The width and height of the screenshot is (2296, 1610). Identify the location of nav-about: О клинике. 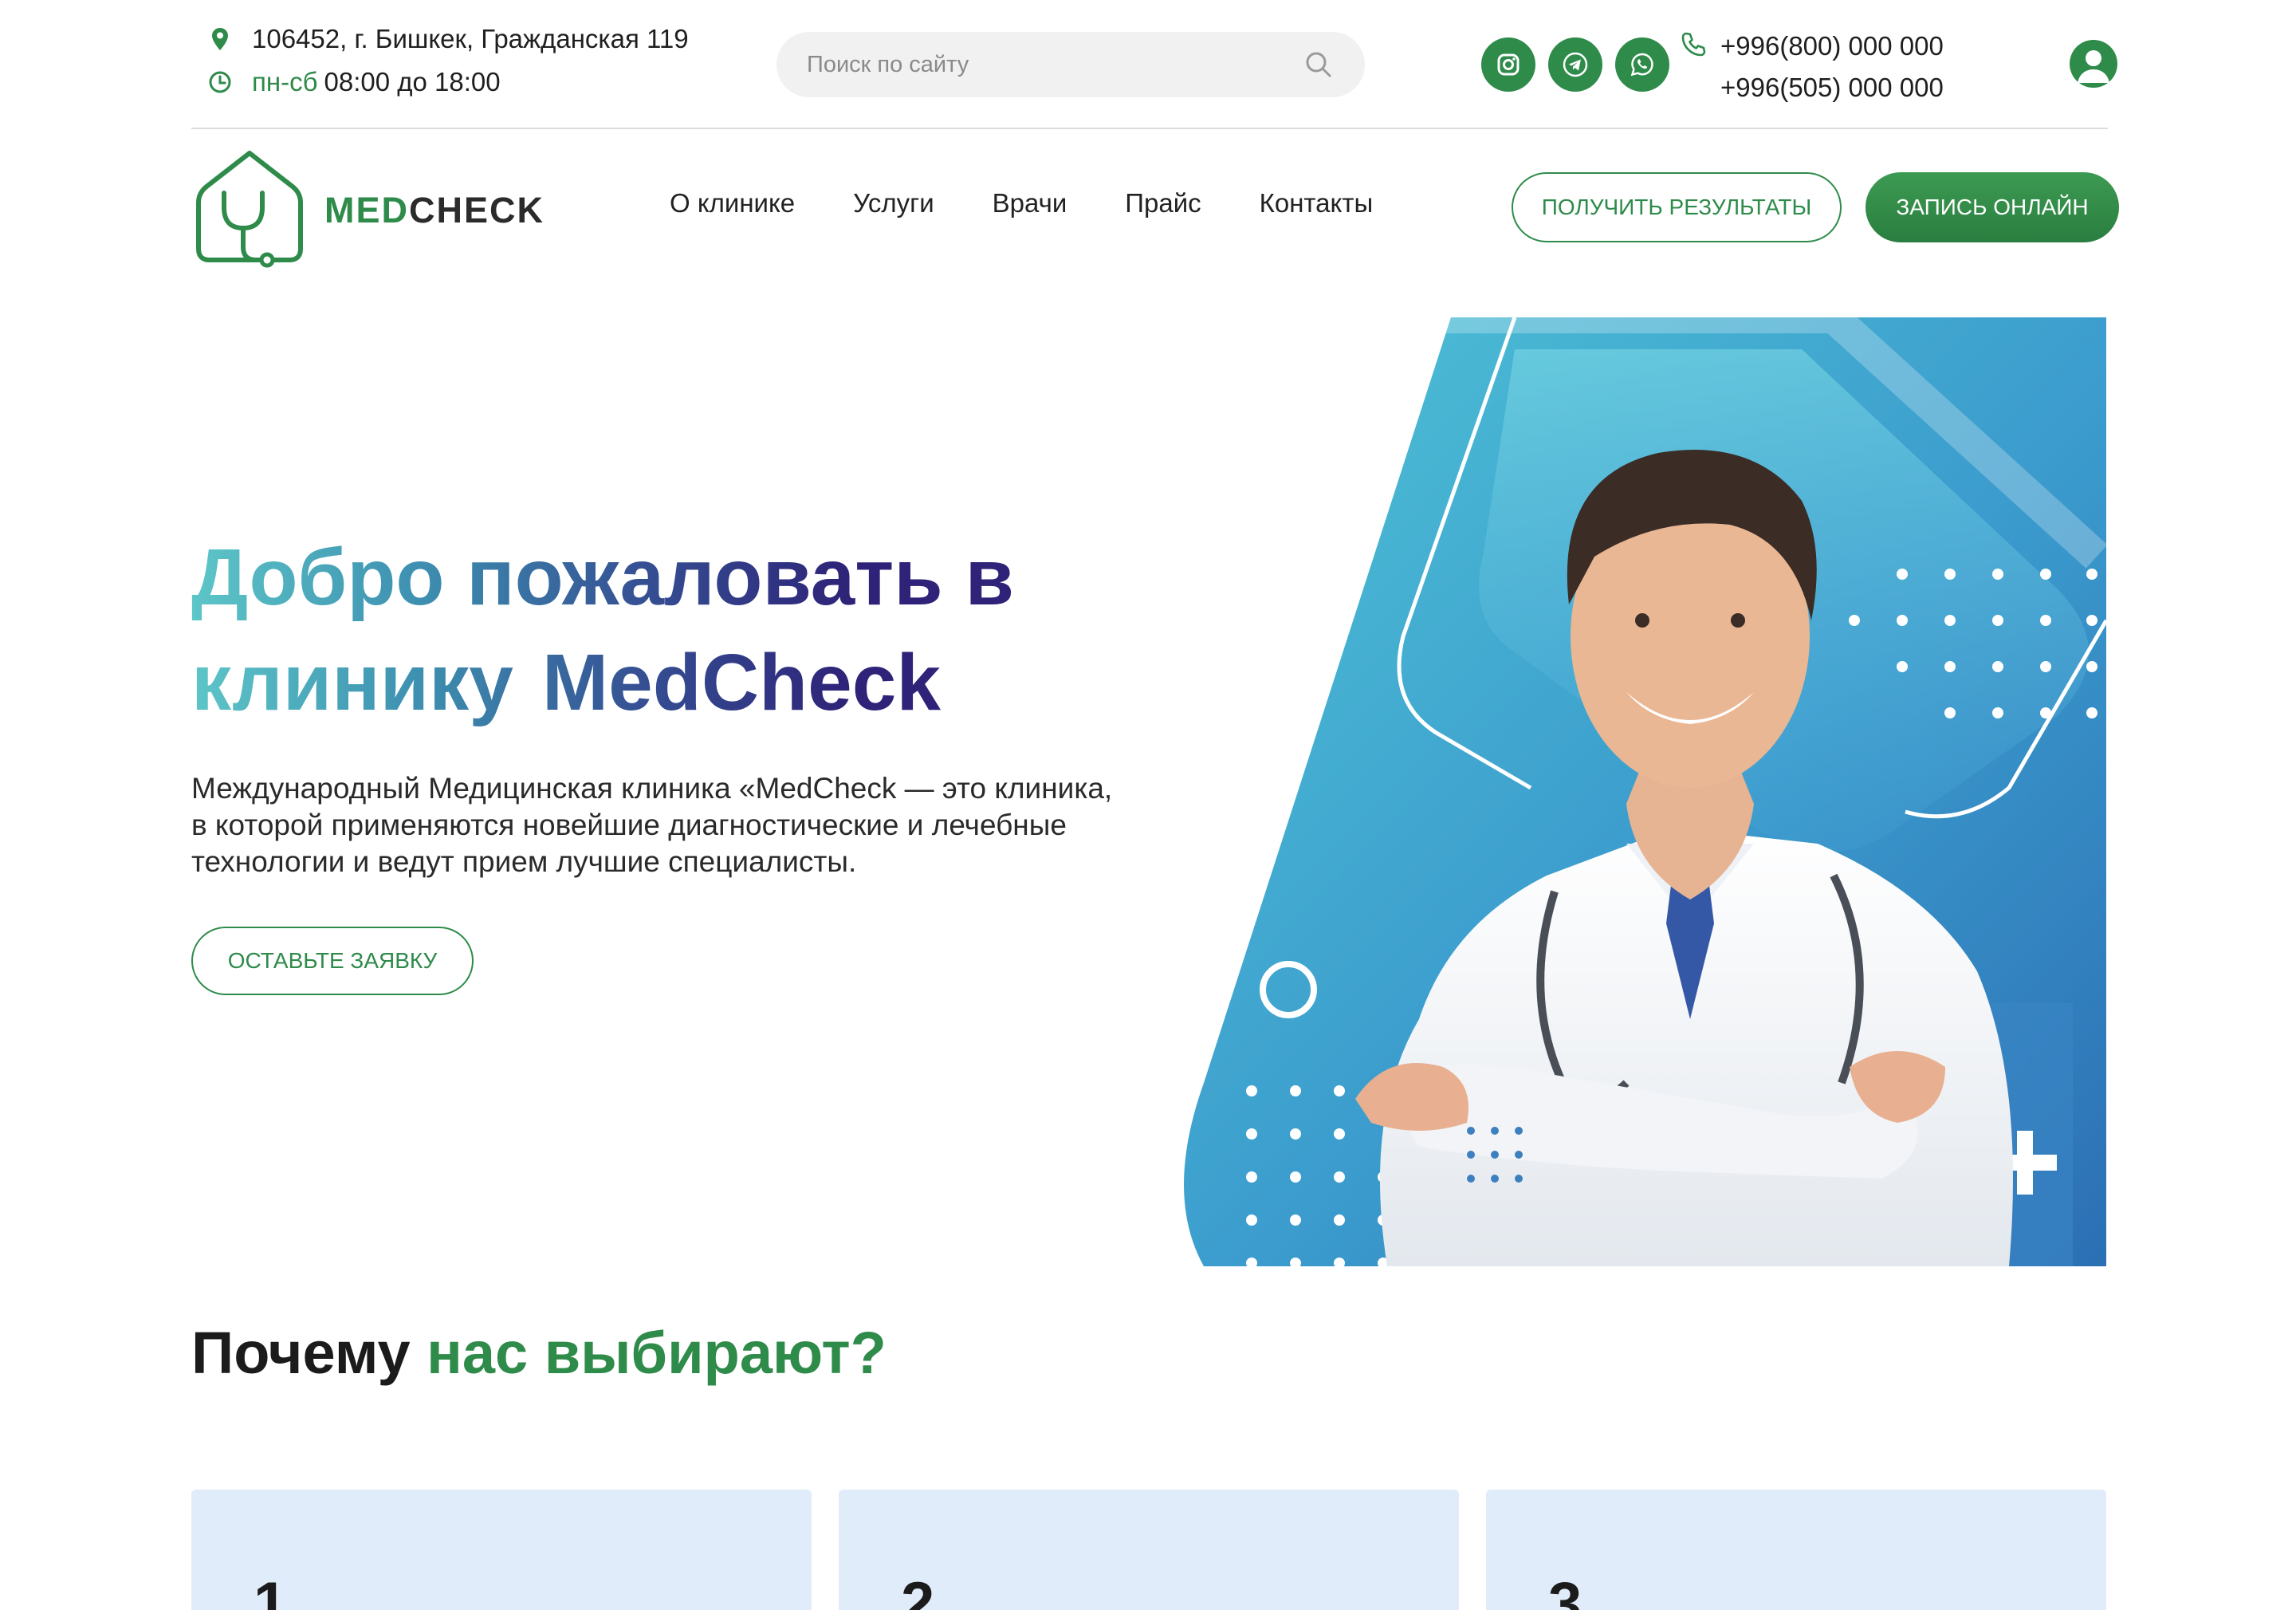
(732, 203).